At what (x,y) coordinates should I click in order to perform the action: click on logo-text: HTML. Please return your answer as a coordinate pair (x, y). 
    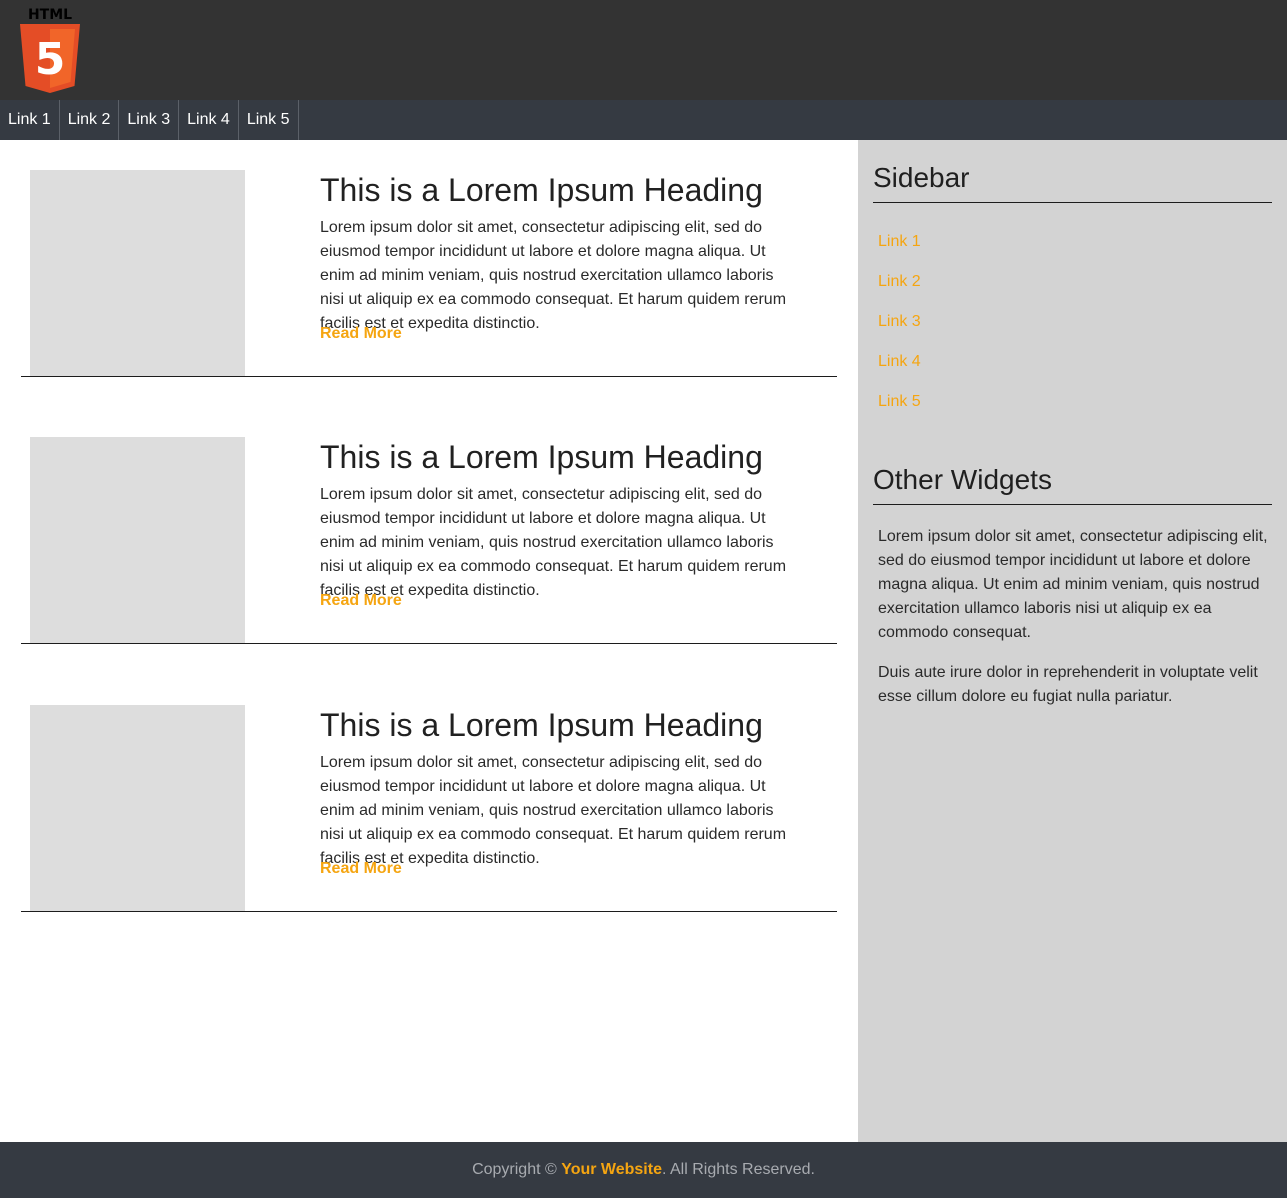
    Looking at the image, I should click on (50, 15).